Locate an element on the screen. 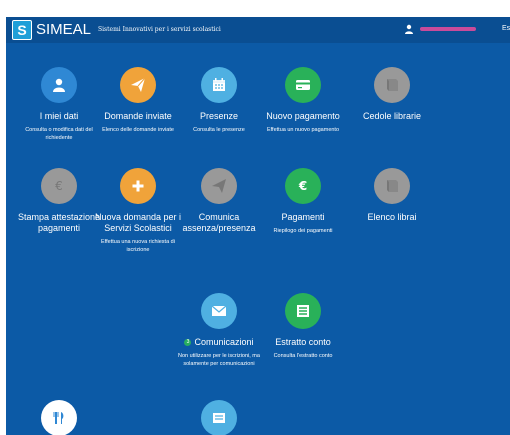 Image resolution: width=510 pixels, height=435 pixels. tile-title: Comunica assenza/presenza is located at coordinates (219, 222).